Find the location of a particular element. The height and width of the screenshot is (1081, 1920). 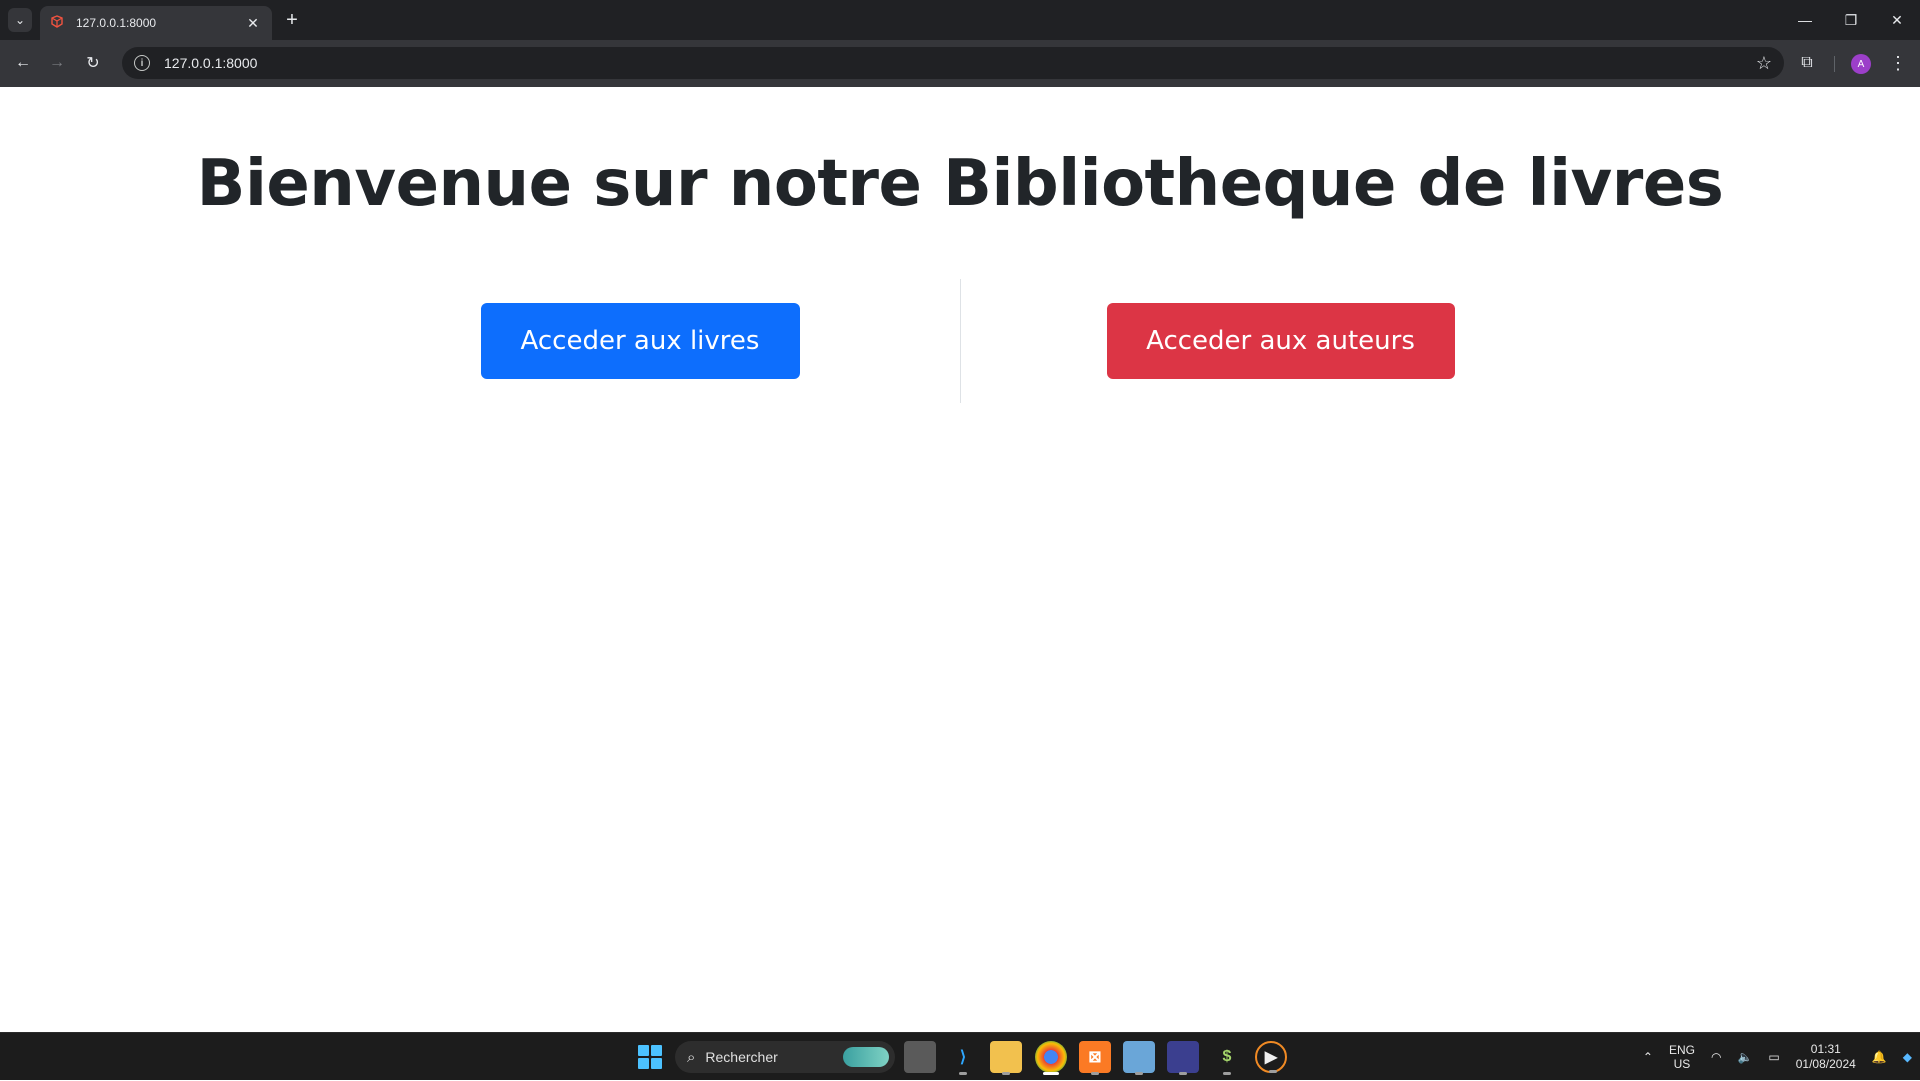

show-hidden-icons-chevron-icon: ⌃ is located at coordinates (1648, 1057).